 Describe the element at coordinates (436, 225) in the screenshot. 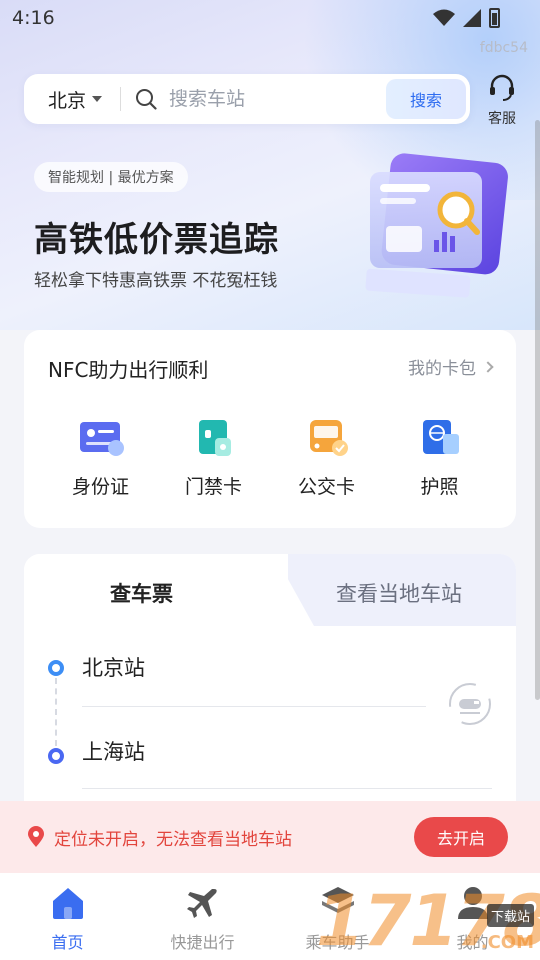

I see `ticket-tracking-illustration` at that location.